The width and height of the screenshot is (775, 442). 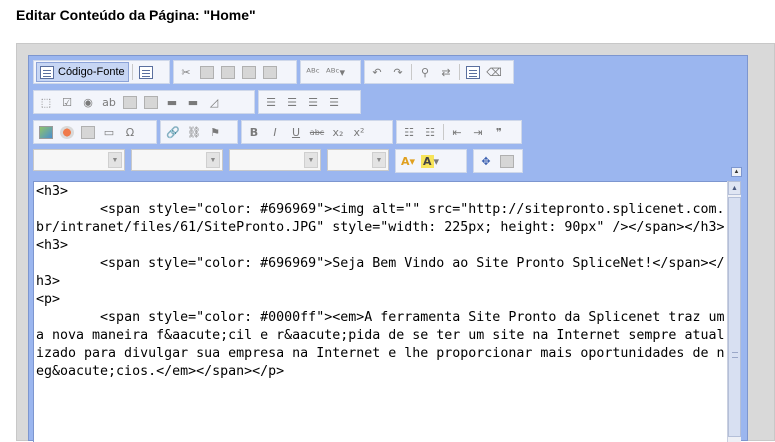 What do you see at coordinates (409, 132) in the screenshot?
I see `numbered-list-button: ☷` at bounding box center [409, 132].